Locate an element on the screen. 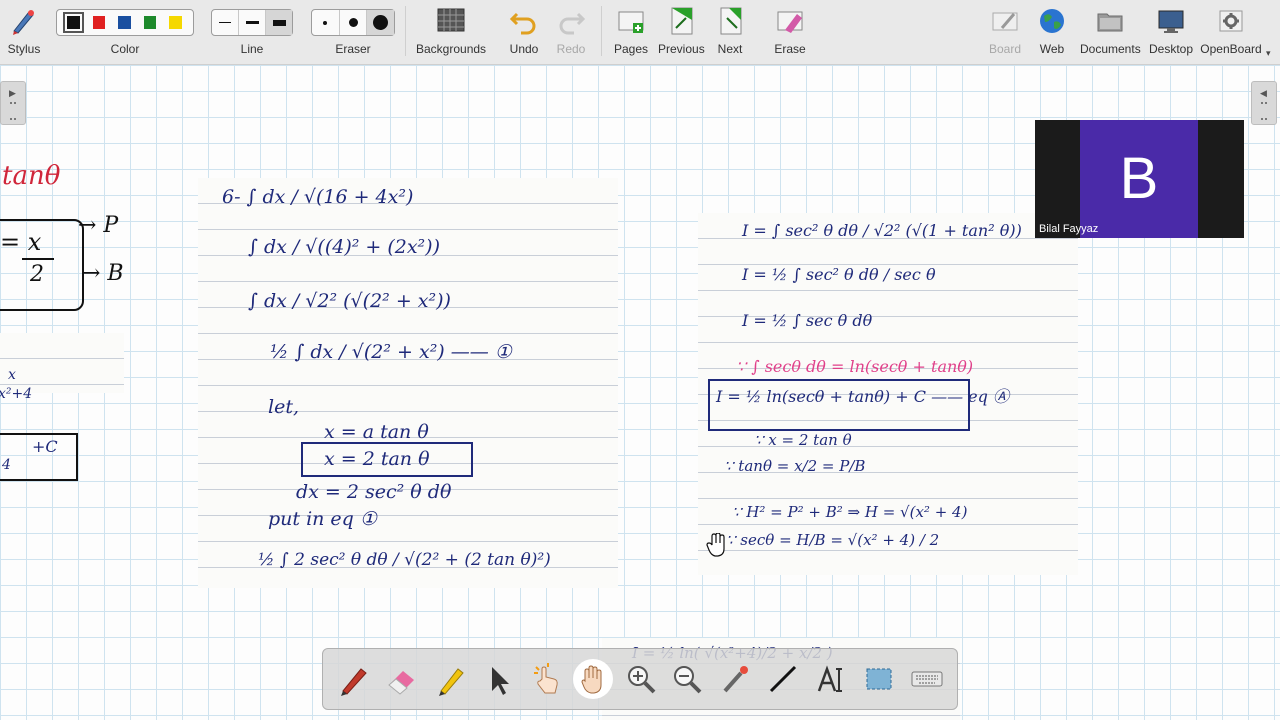 This screenshot has height=720, width=1280. pointer-arrow-icon is located at coordinates (500, 681).